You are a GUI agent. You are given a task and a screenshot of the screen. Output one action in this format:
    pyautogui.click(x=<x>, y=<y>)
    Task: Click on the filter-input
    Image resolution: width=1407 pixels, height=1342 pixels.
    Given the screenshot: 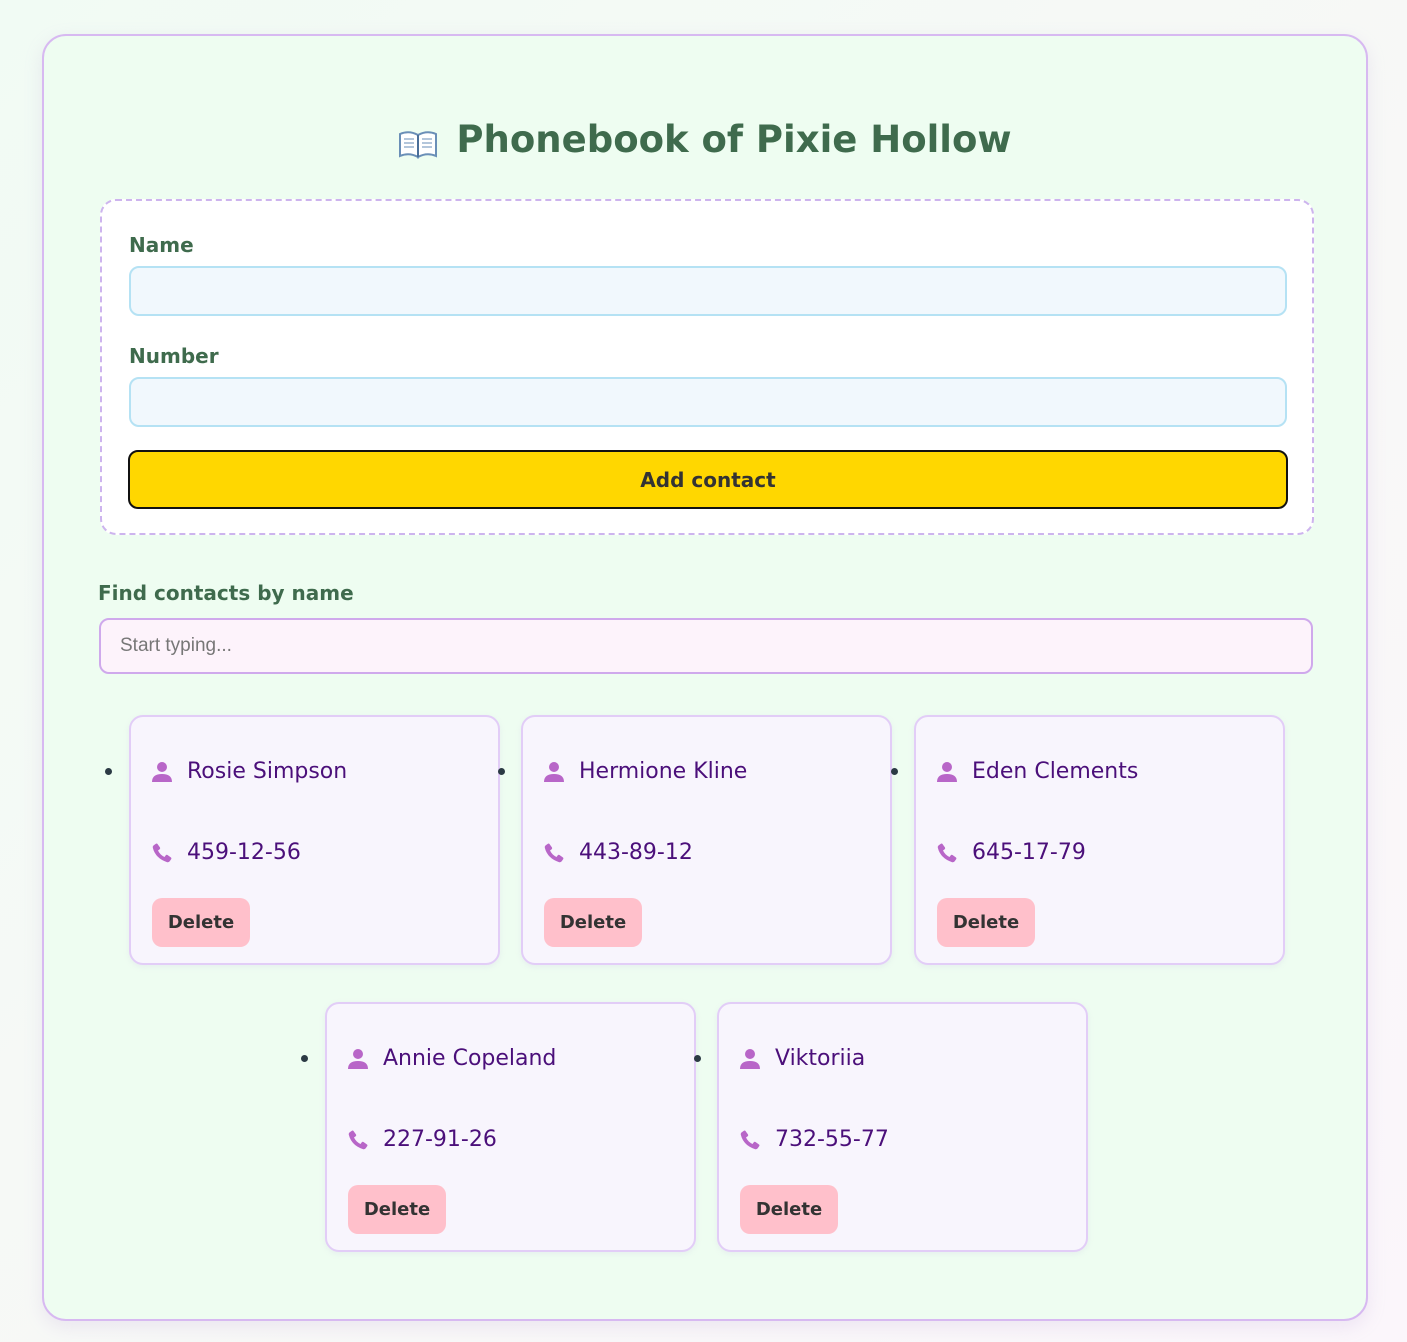 What is the action you would take?
    pyautogui.click(x=706, y=646)
    